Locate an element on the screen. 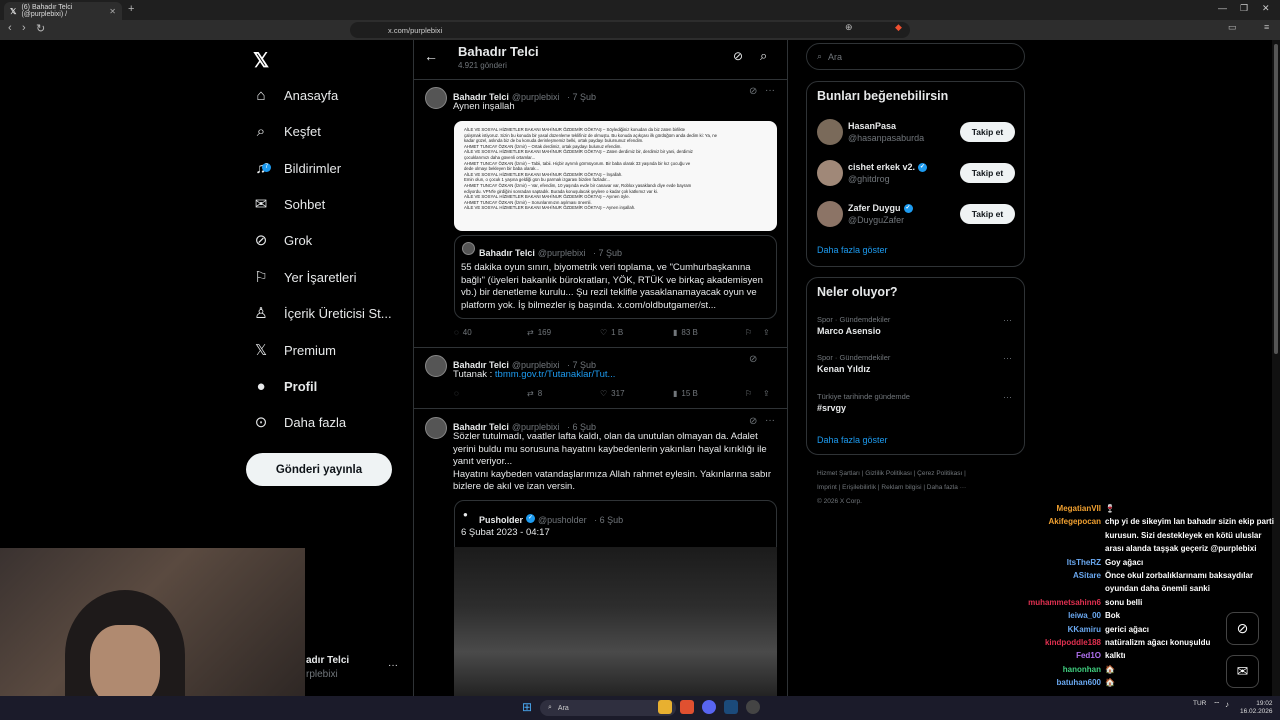  suggestion-item: cishet erkek v2. ✓ @ghitdrog is located at coordinates (872, 173).